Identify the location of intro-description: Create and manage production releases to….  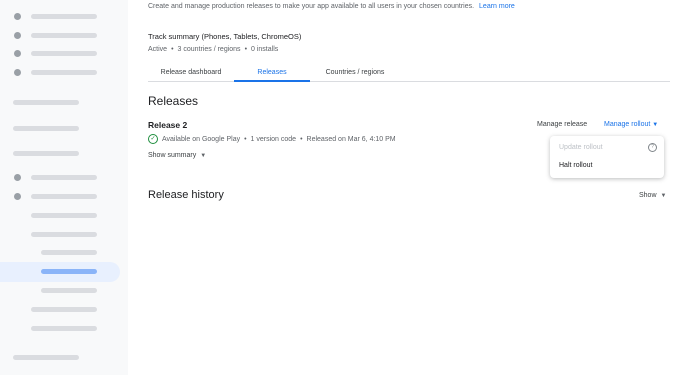
(311, 6).